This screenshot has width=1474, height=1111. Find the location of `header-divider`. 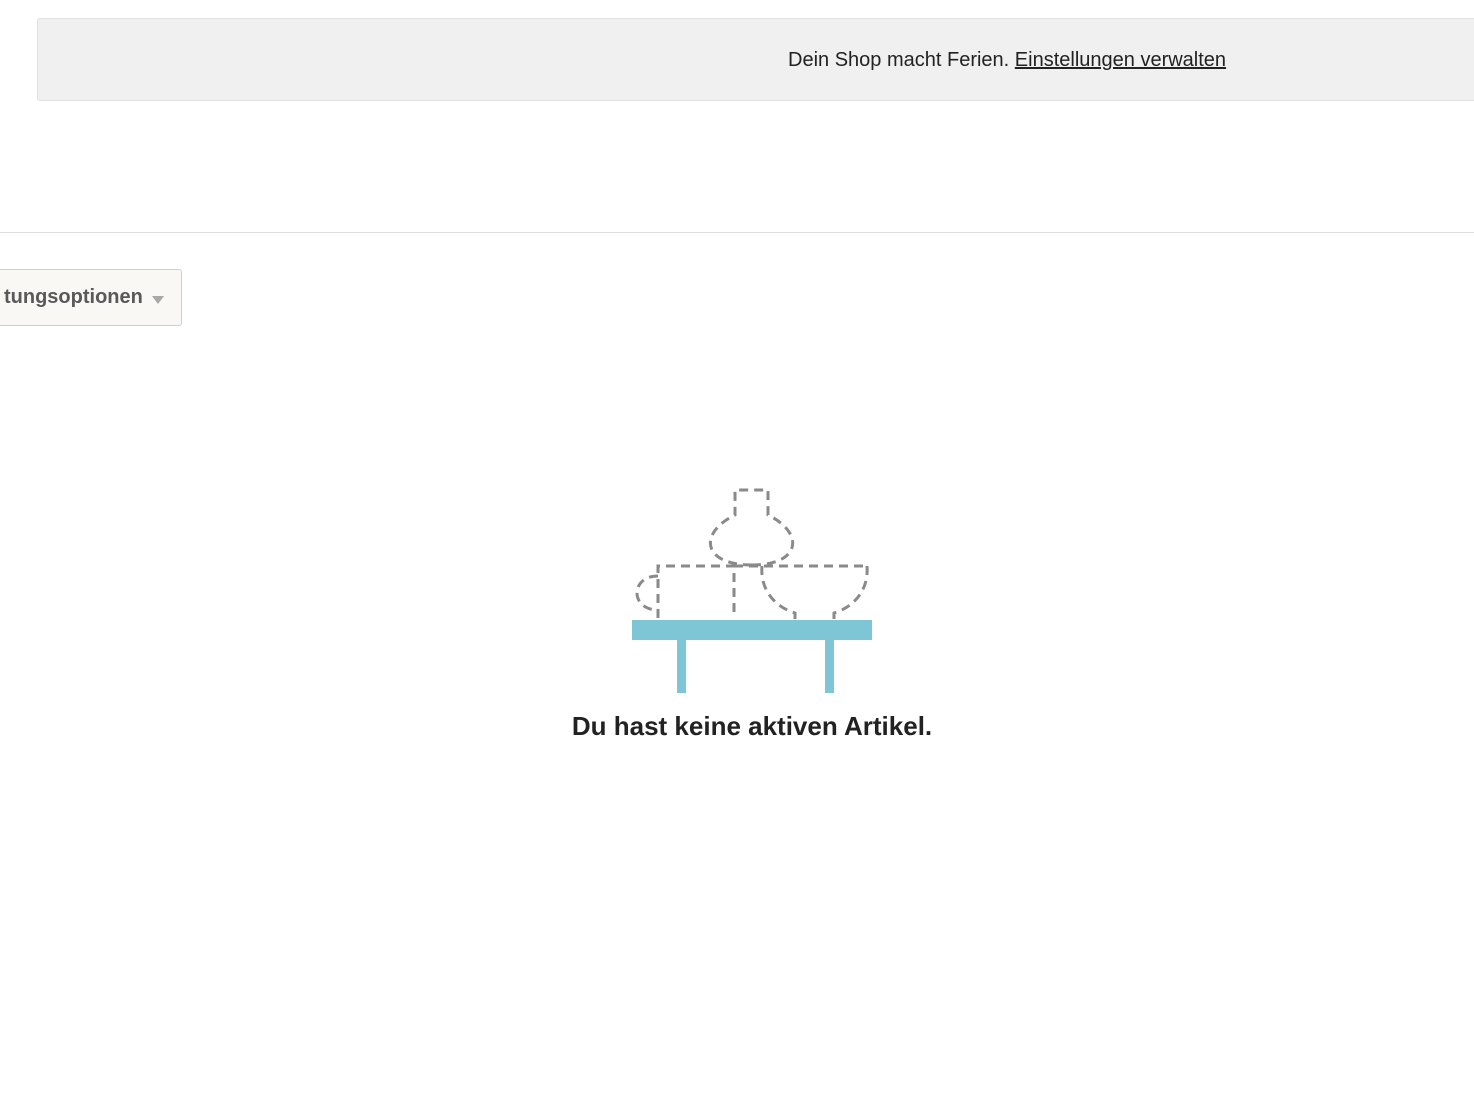

header-divider is located at coordinates (737, 232).